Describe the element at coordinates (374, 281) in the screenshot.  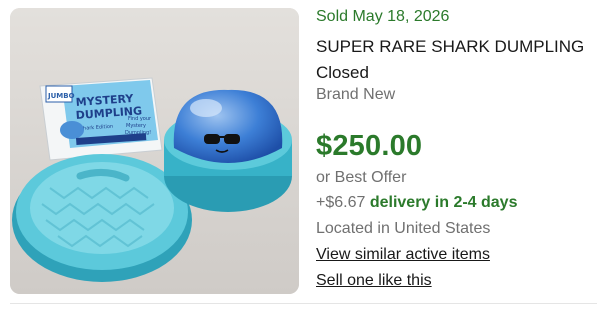
I see `sell-one-like-this-link: Sell one like this` at that location.